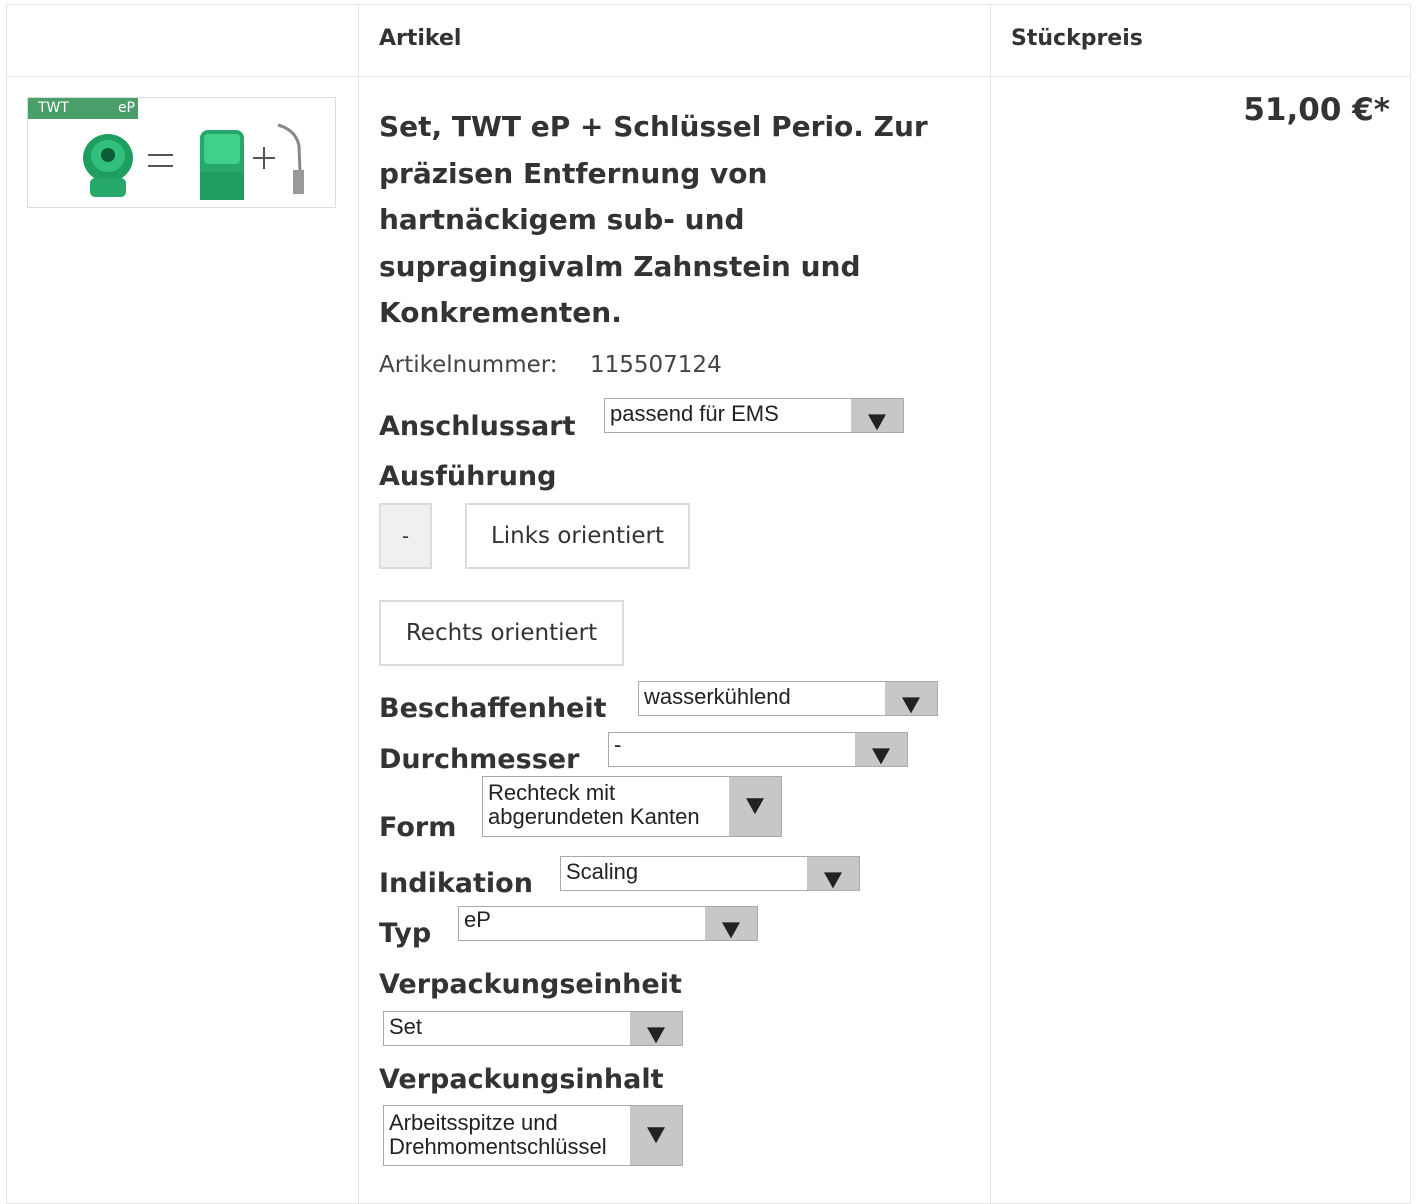 The height and width of the screenshot is (1204, 1416). What do you see at coordinates (456, 883) in the screenshot?
I see `indikation-label: Indikation` at bounding box center [456, 883].